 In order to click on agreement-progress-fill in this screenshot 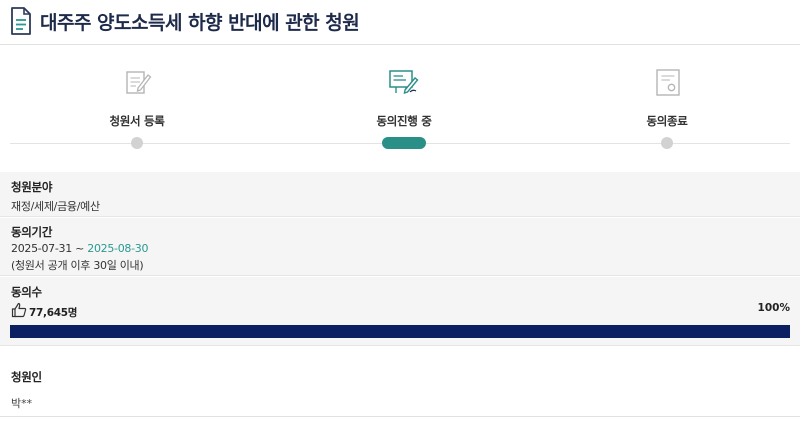, I will do `click(400, 331)`.